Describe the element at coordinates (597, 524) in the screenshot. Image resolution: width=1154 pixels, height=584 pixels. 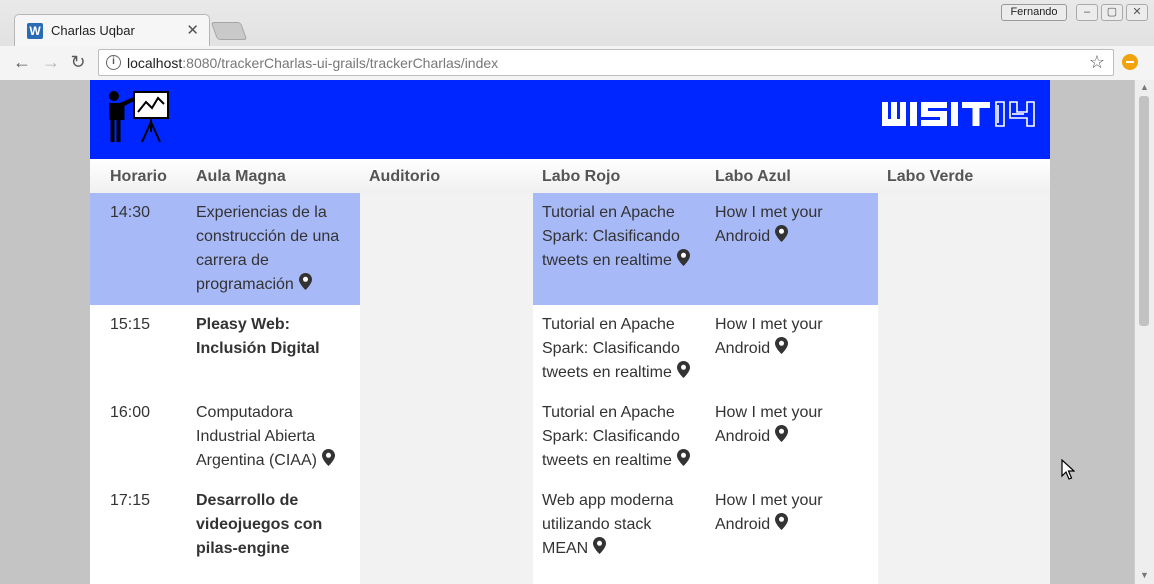
I see `talk-title-line: utilizando stack` at that location.